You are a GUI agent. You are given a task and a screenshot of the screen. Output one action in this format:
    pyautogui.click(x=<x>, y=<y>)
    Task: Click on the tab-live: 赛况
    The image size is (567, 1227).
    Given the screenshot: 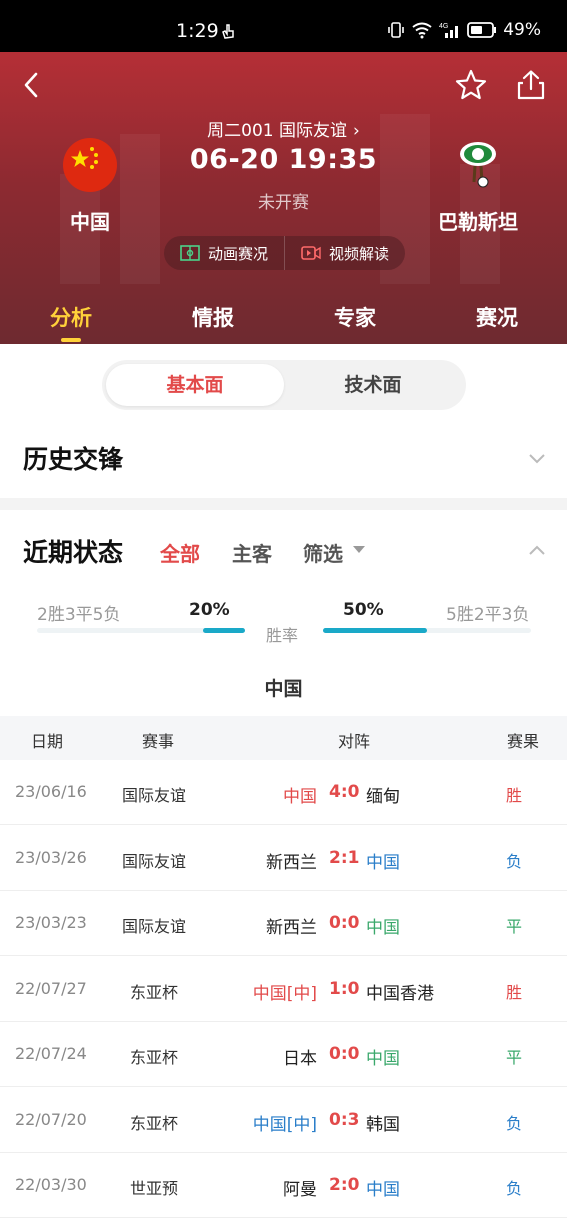 What is the action you would take?
    pyautogui.click(x=497, y=317)
    